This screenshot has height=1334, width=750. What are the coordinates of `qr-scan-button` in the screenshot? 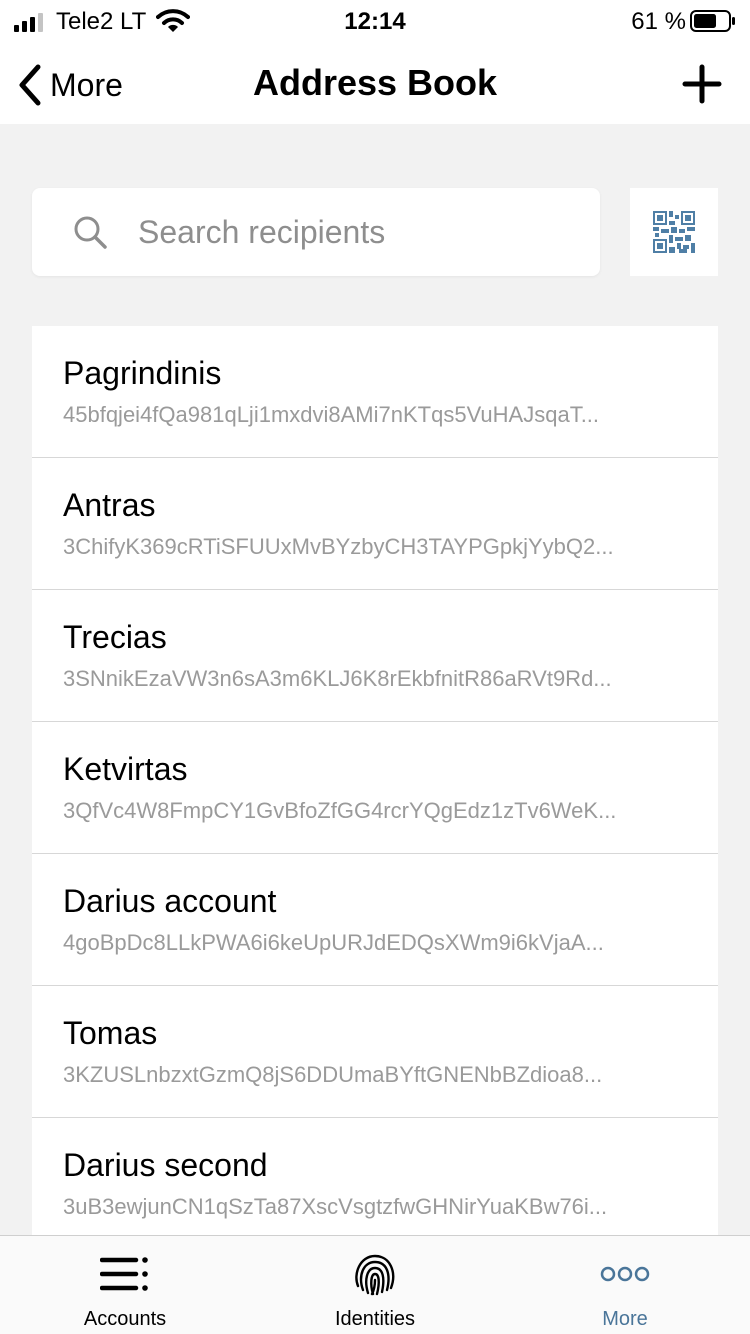 It's located at (674, 232).